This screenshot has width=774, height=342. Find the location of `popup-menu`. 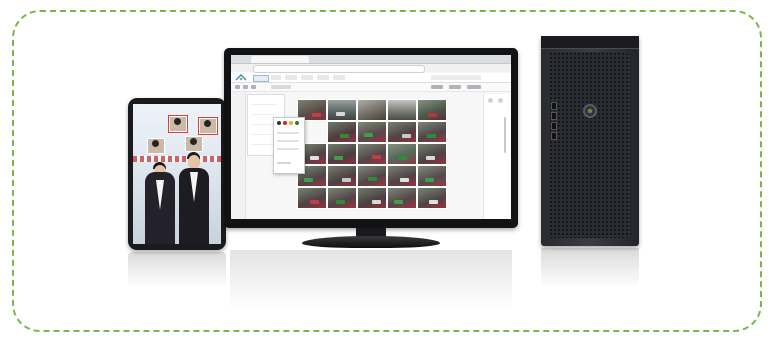

popup-menu is located at coordinates (289, 145).